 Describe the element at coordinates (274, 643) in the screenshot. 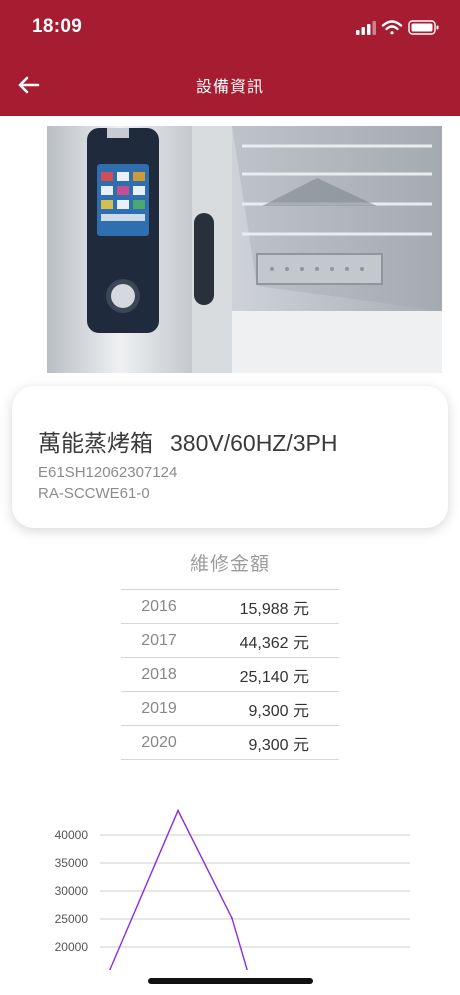

I see `row-amount: 44,362 元` at that location.